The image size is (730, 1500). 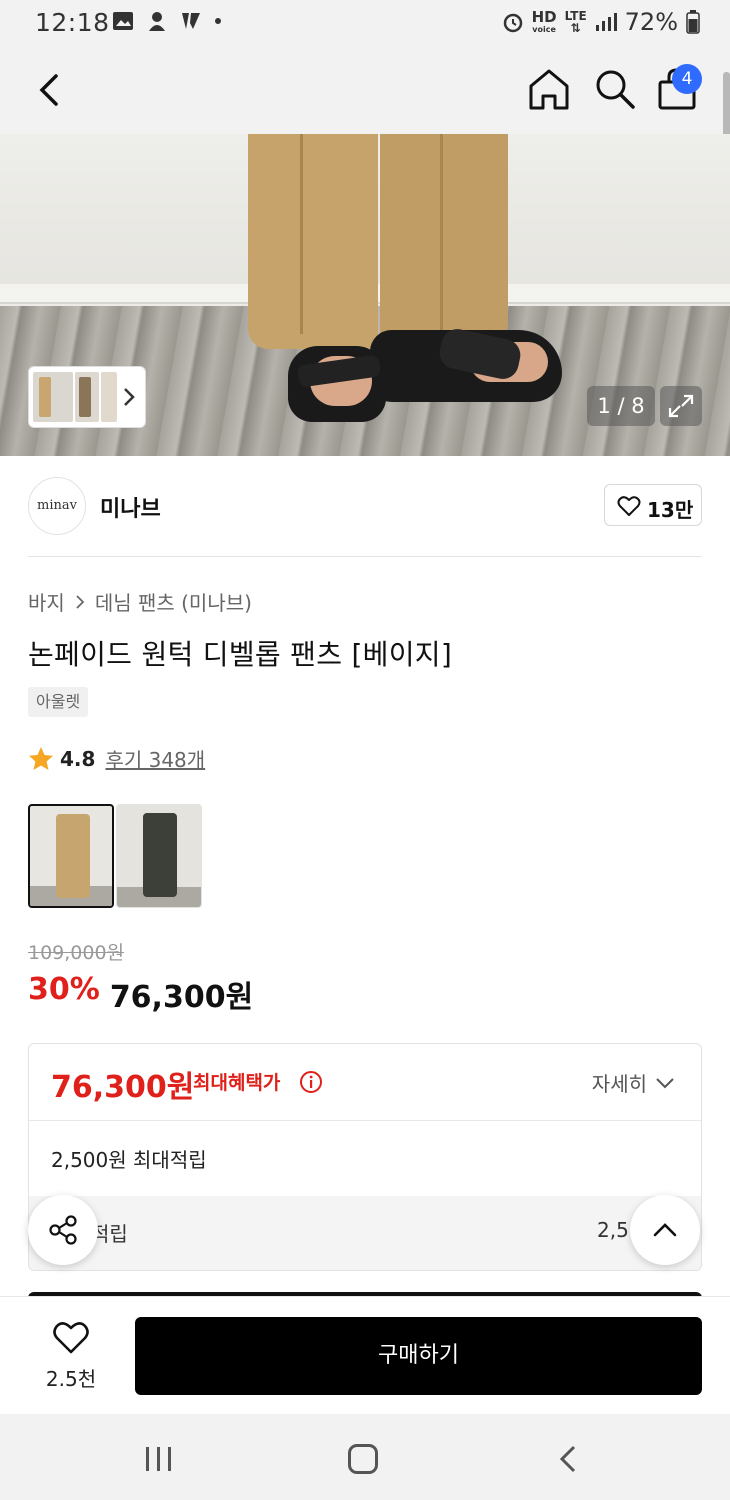 What do you see at coordinates (575, 22) in the screenshot?
I see `lte-indicator: LTE ⇅` at bounding box center [575, 22].